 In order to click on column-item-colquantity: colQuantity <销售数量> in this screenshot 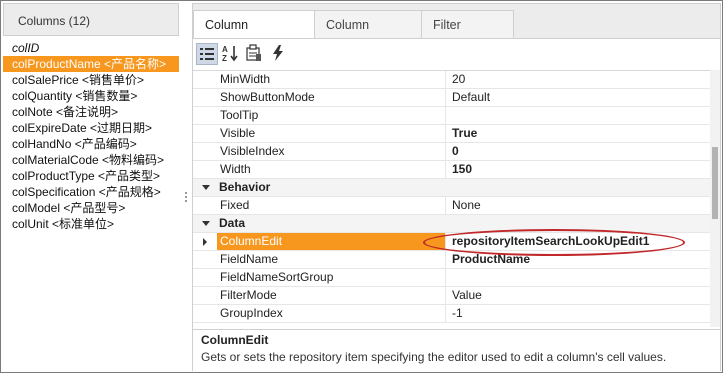, I will do `click(91, 96)`.